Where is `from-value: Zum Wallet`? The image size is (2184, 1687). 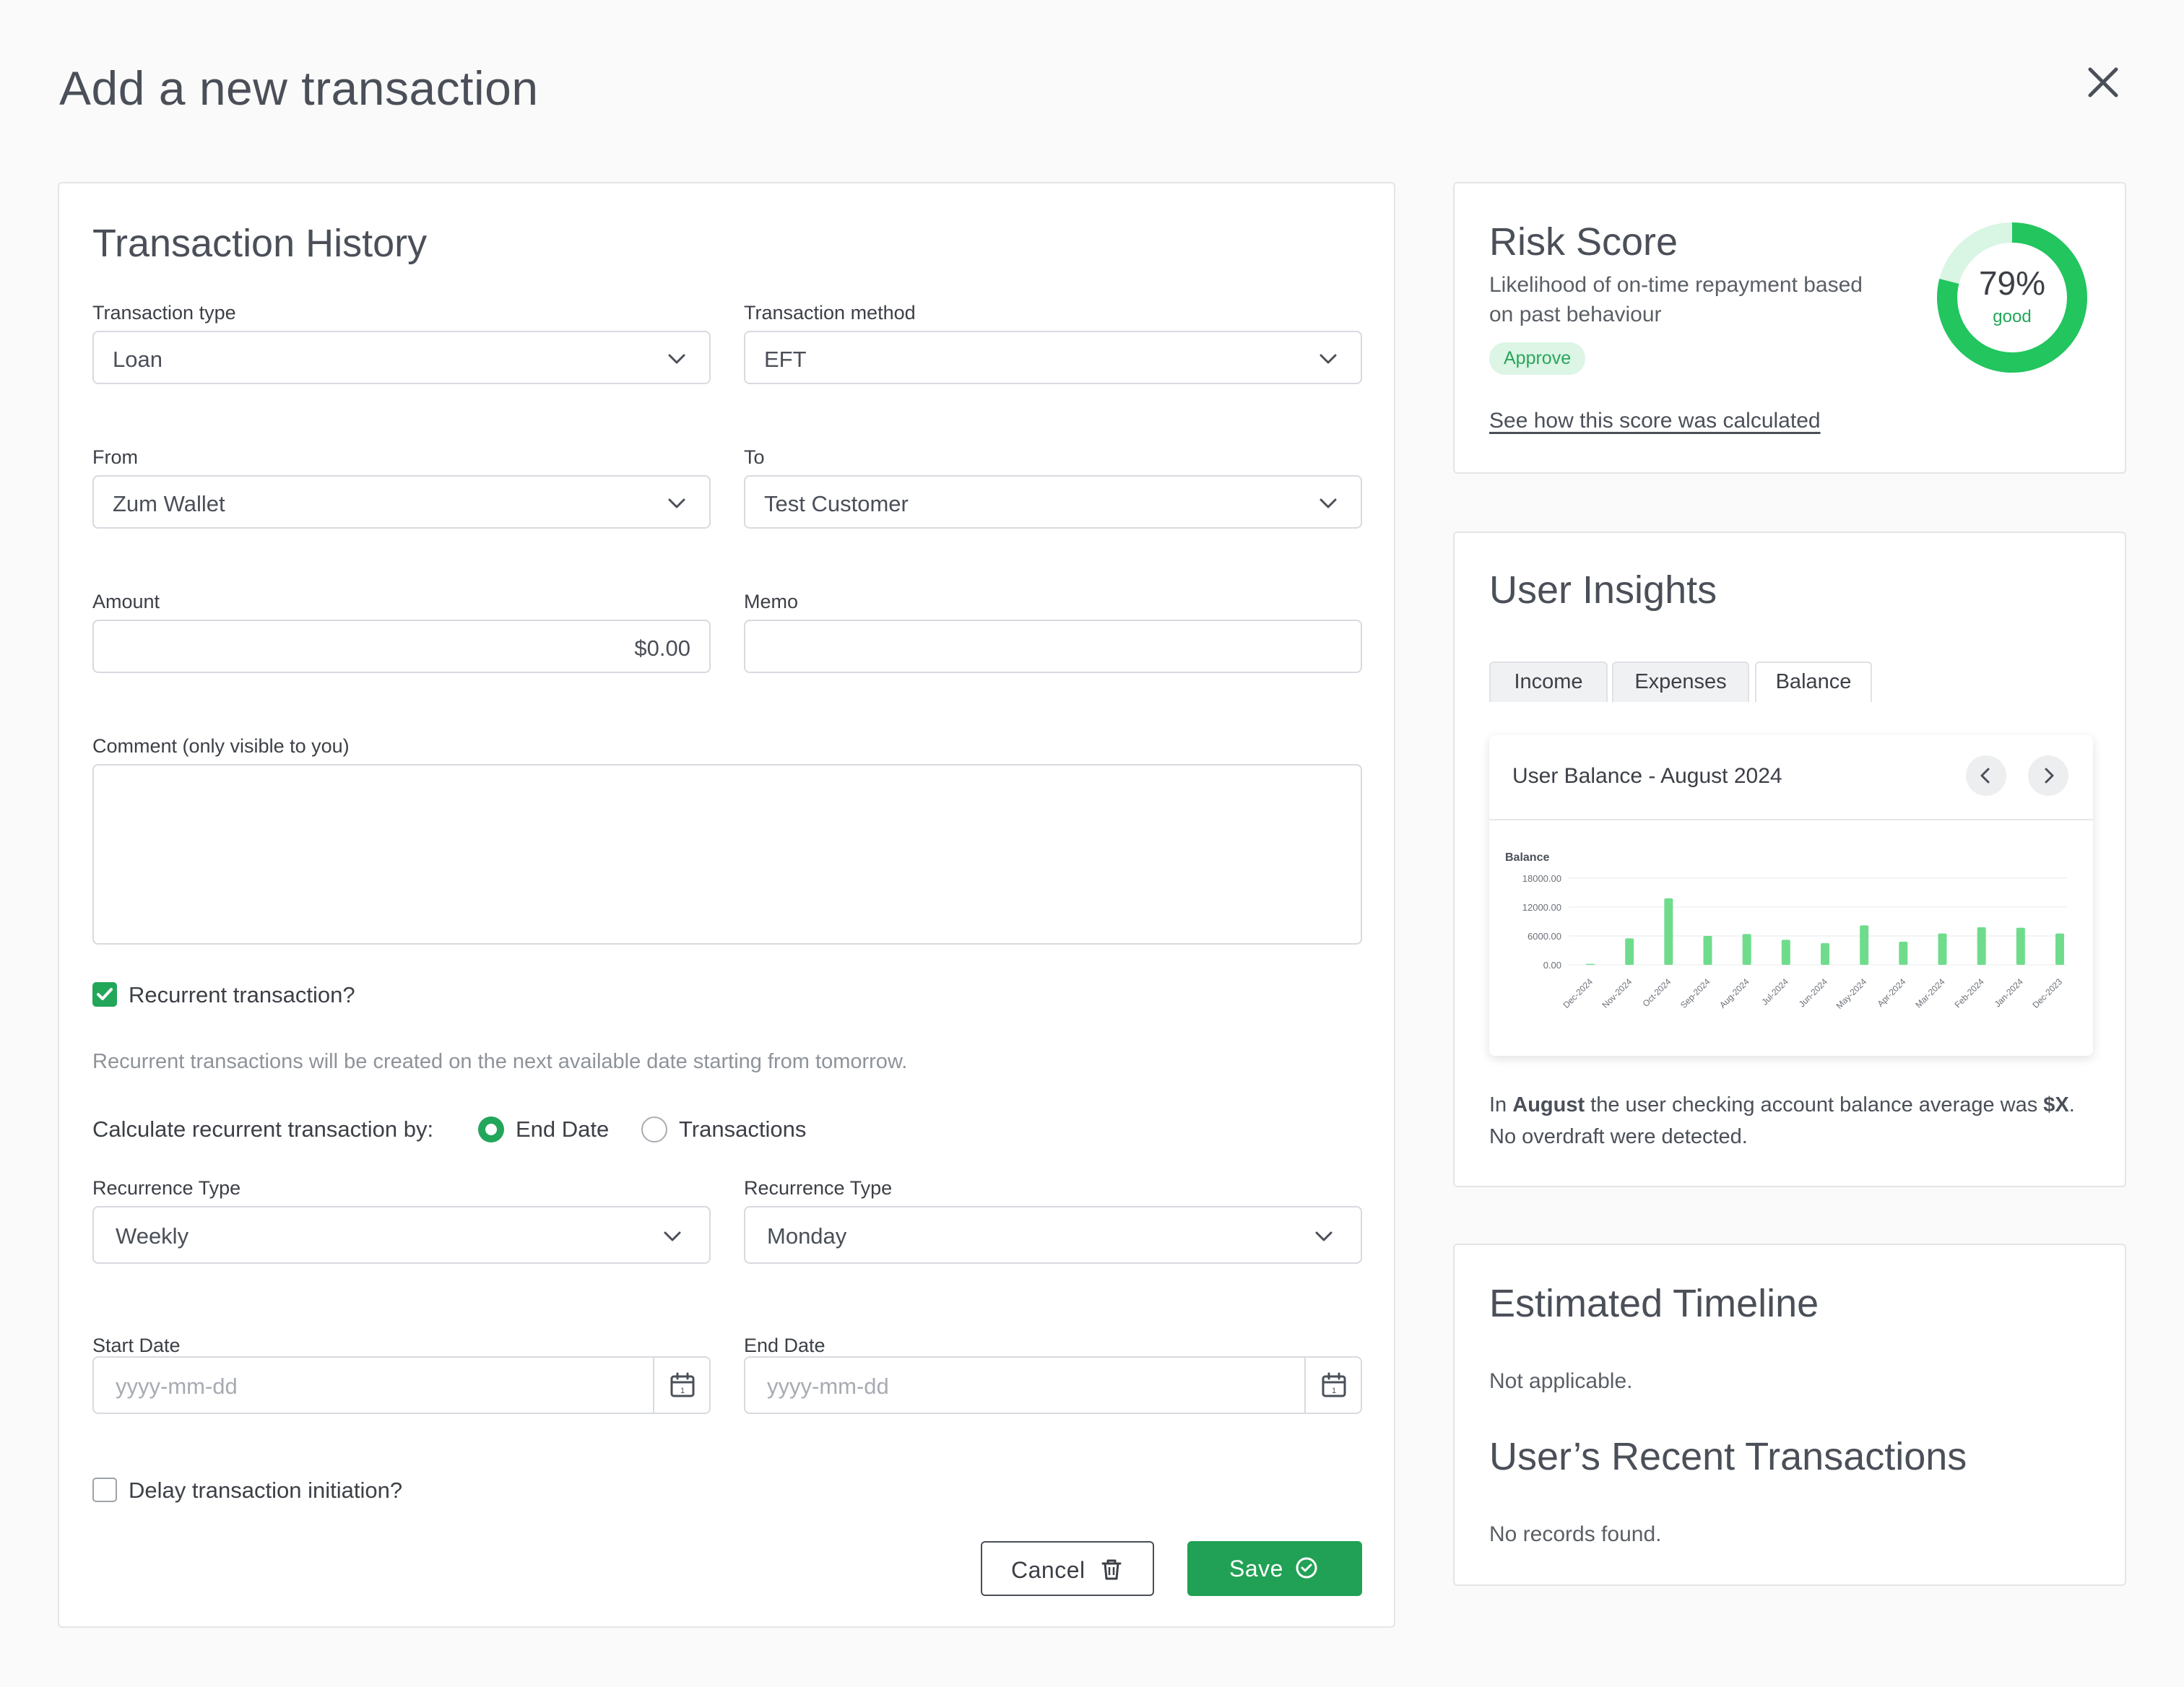
from-value: Zum Wallet is located at coordinates (169, 503).